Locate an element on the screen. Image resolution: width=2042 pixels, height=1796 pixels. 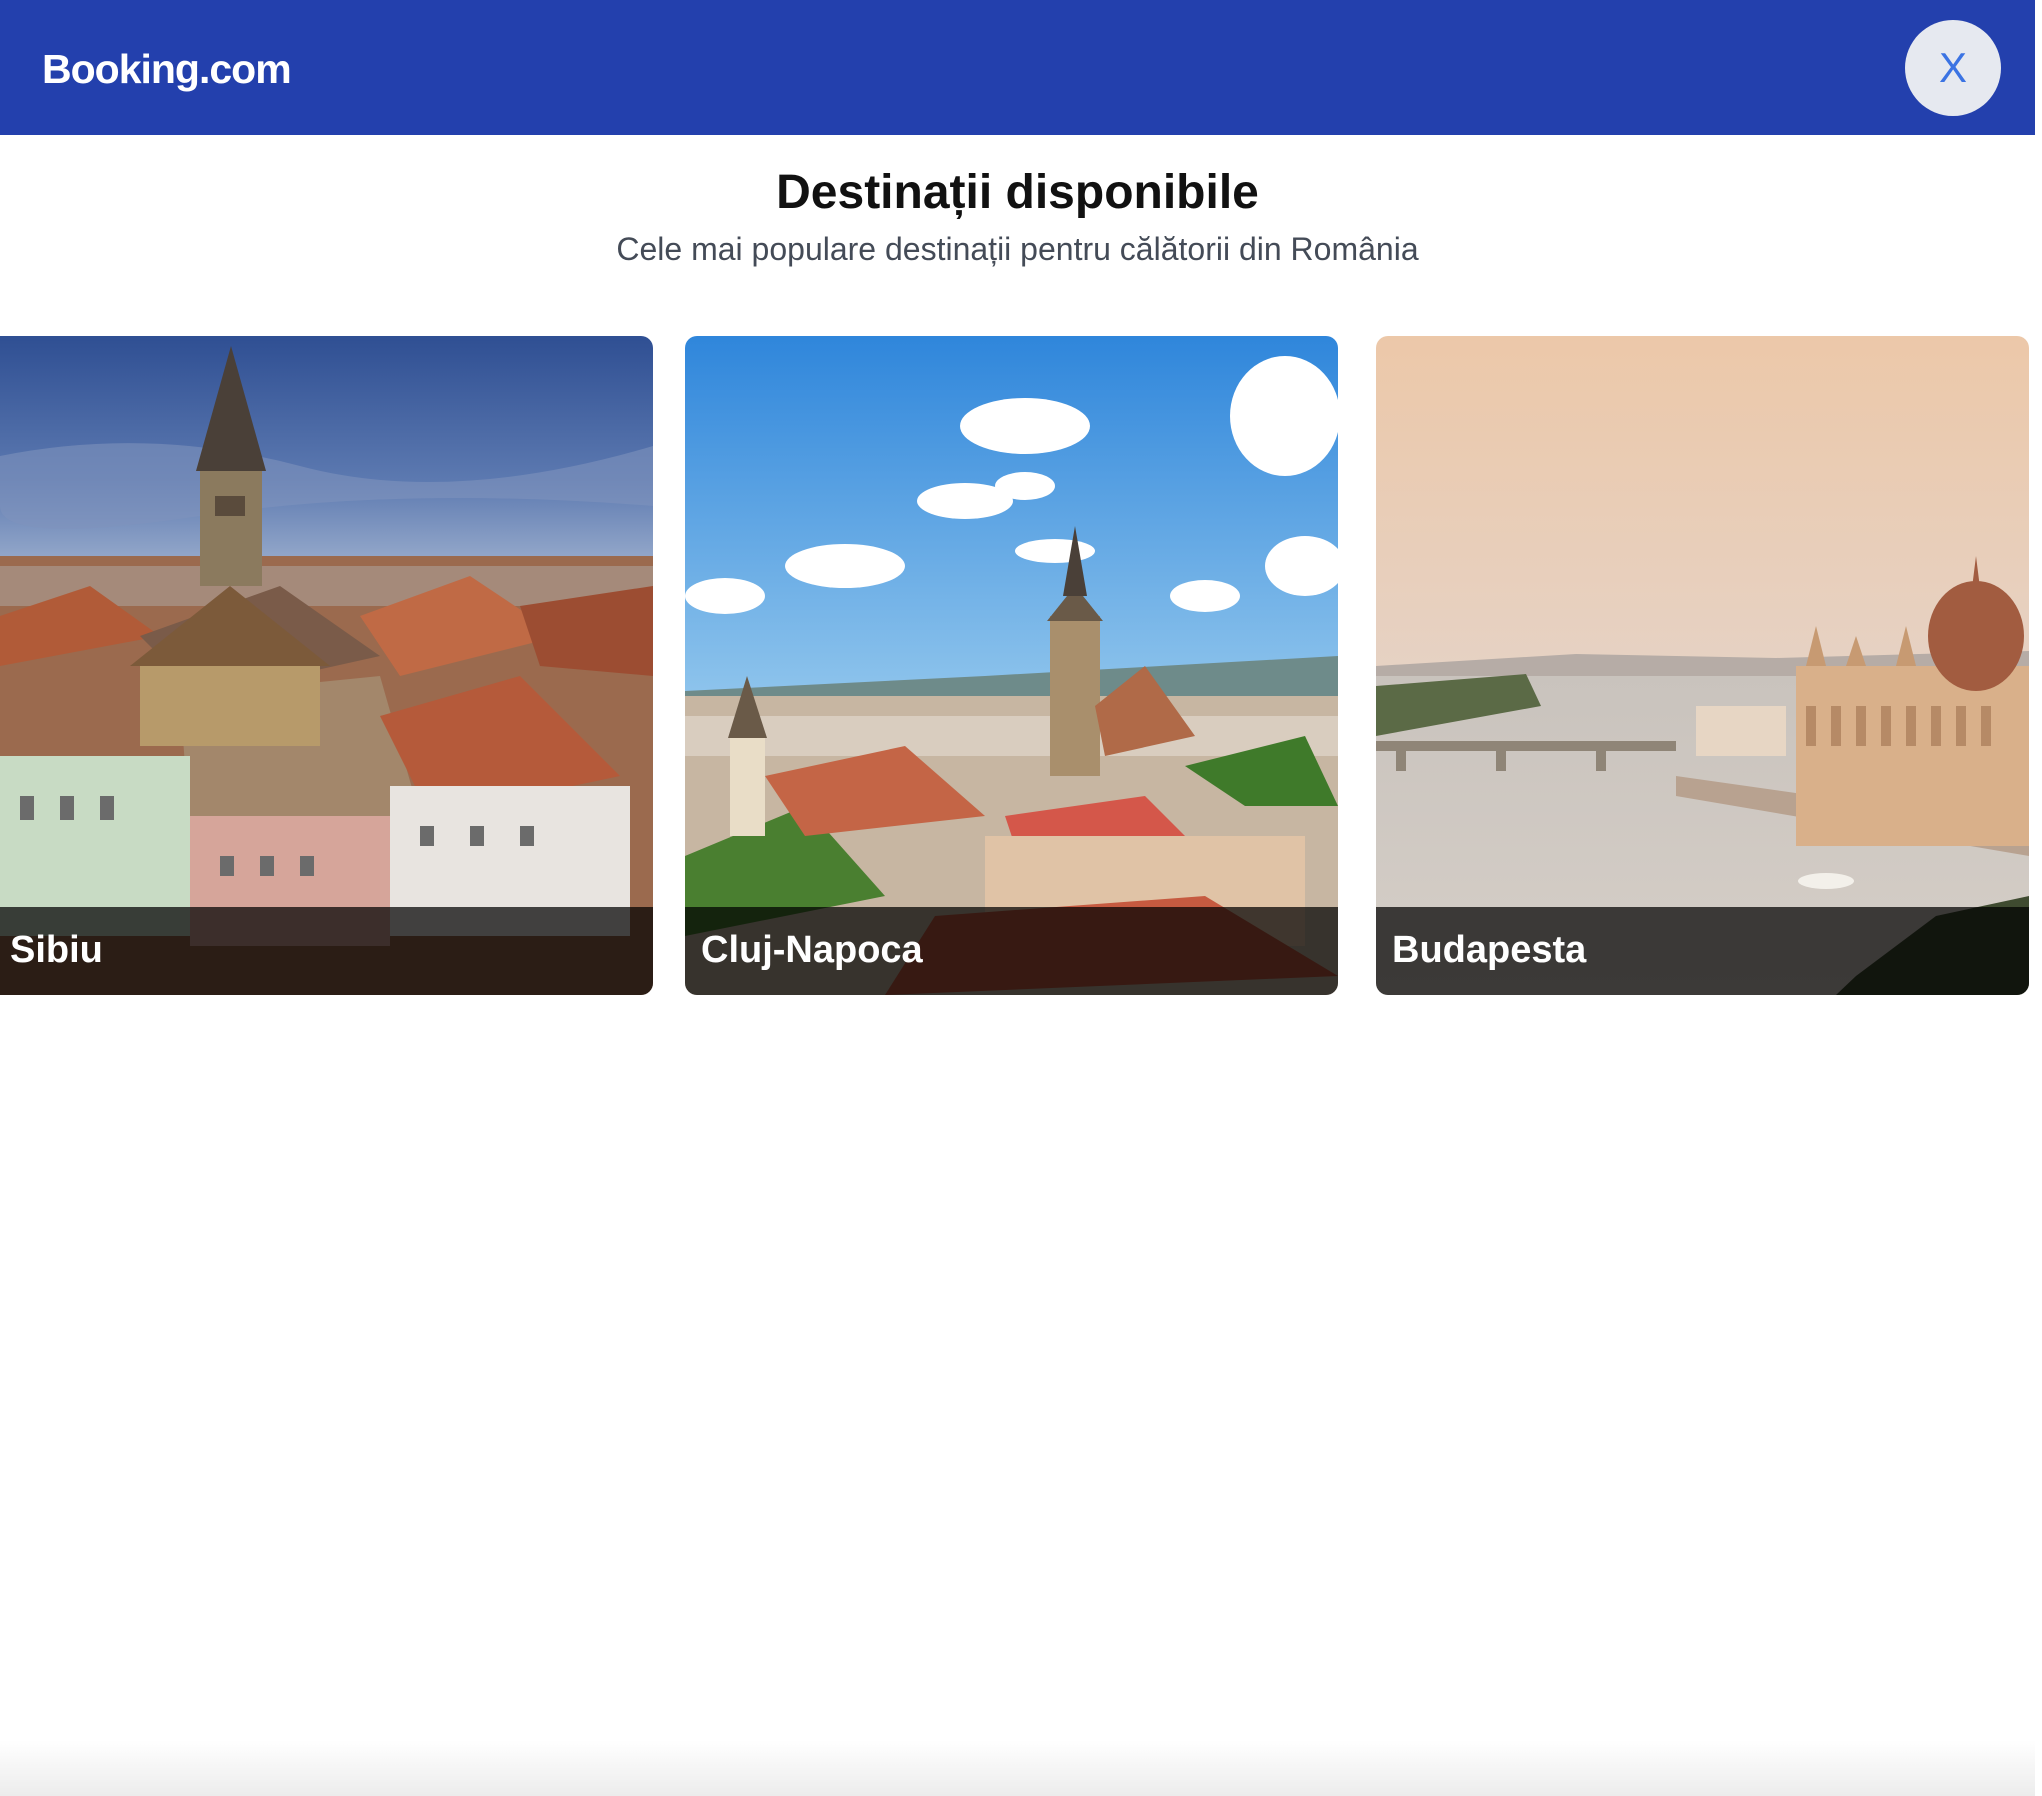
destination-name: Cluj-Napoca is located at coordinates (812, 950).